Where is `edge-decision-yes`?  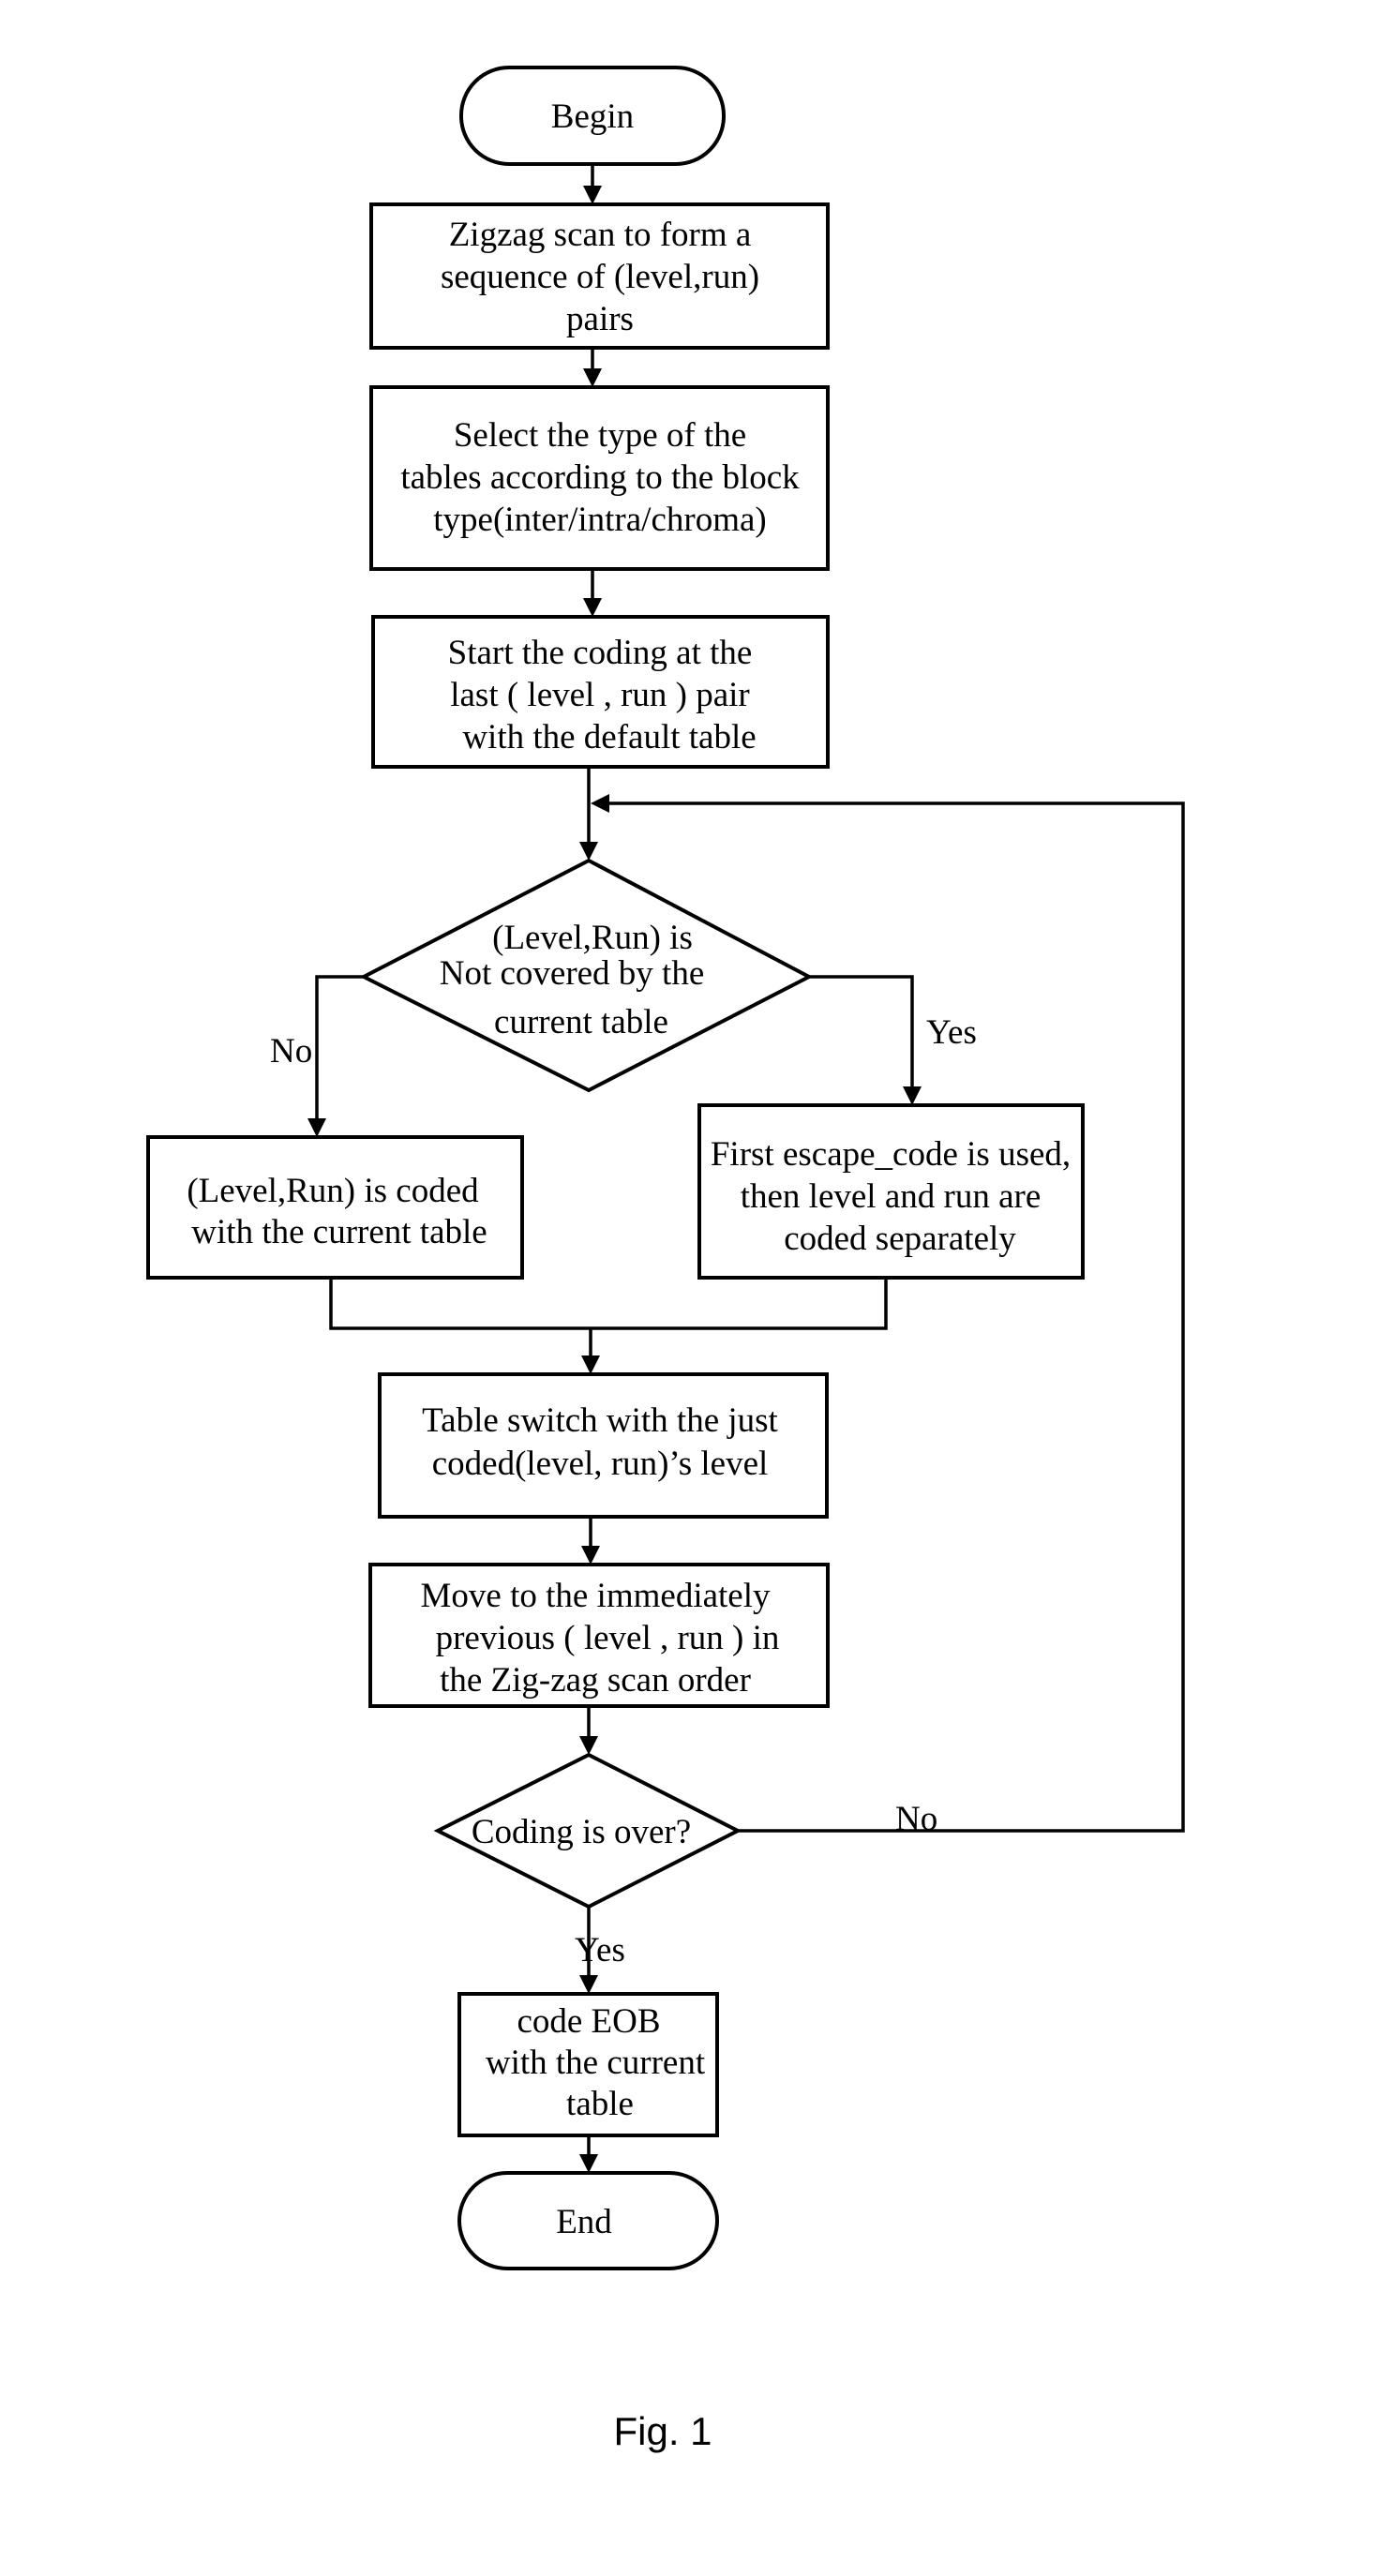 edge-decision-yes is located at coordinates (861, 1031).